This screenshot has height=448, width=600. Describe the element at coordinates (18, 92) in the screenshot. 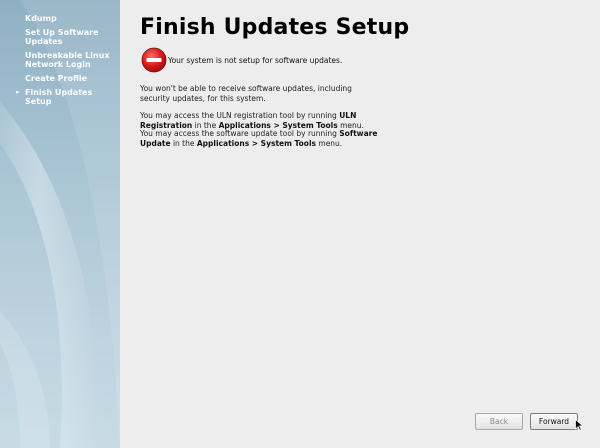

I see `current-step-arrow-icon: ▸` at that location.